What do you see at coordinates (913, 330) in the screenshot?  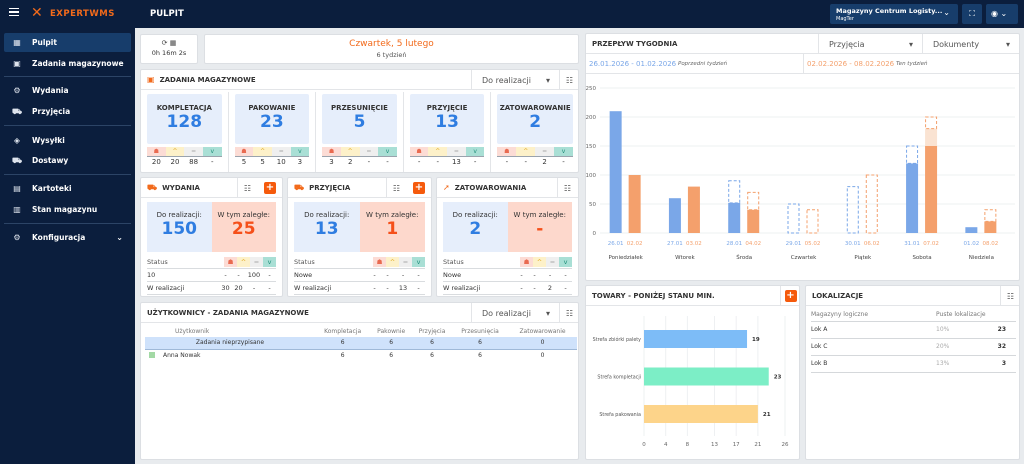 I see `table-row: Lok A 10% 23` at bounding box center [913, 330].